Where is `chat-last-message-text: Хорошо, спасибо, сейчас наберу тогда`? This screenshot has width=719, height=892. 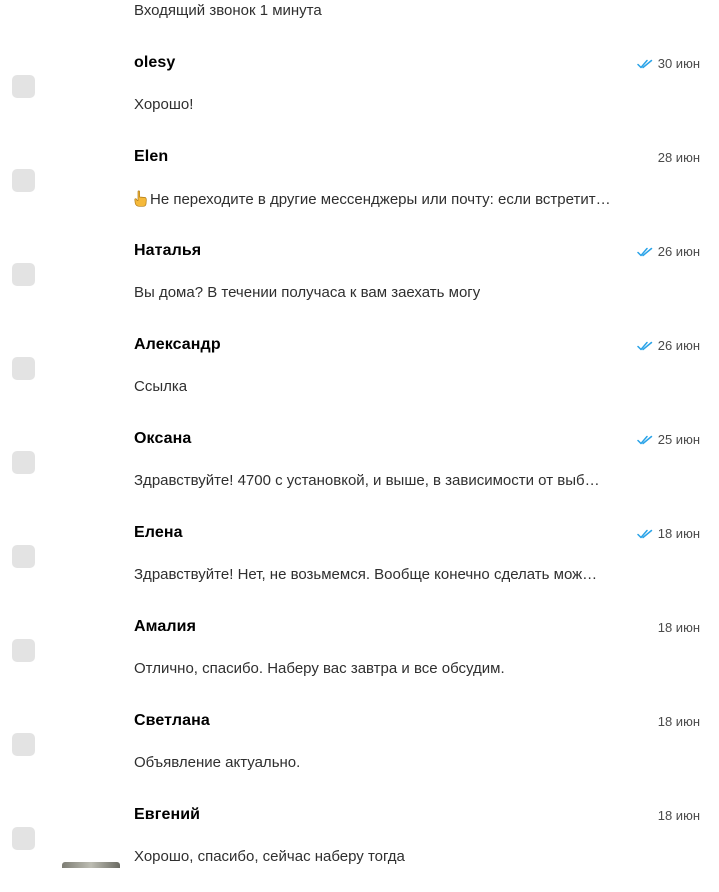
chat-last-message-text: Хорошо, спасибо, сейчас наберу тогда is located at coordinates (269, 856).